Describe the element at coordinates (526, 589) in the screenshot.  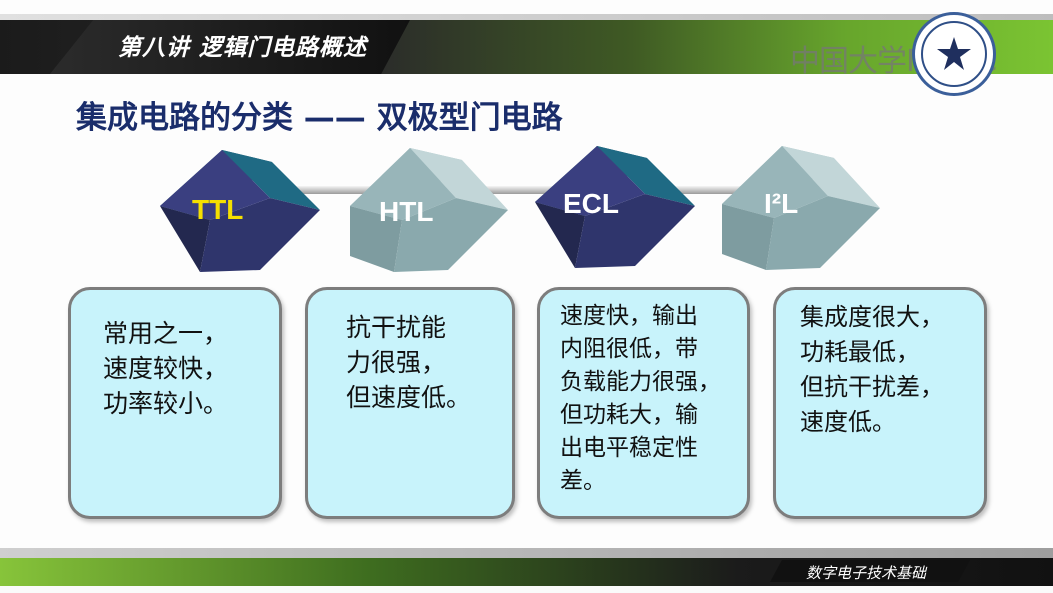
I see `bottom-edge` at that location.